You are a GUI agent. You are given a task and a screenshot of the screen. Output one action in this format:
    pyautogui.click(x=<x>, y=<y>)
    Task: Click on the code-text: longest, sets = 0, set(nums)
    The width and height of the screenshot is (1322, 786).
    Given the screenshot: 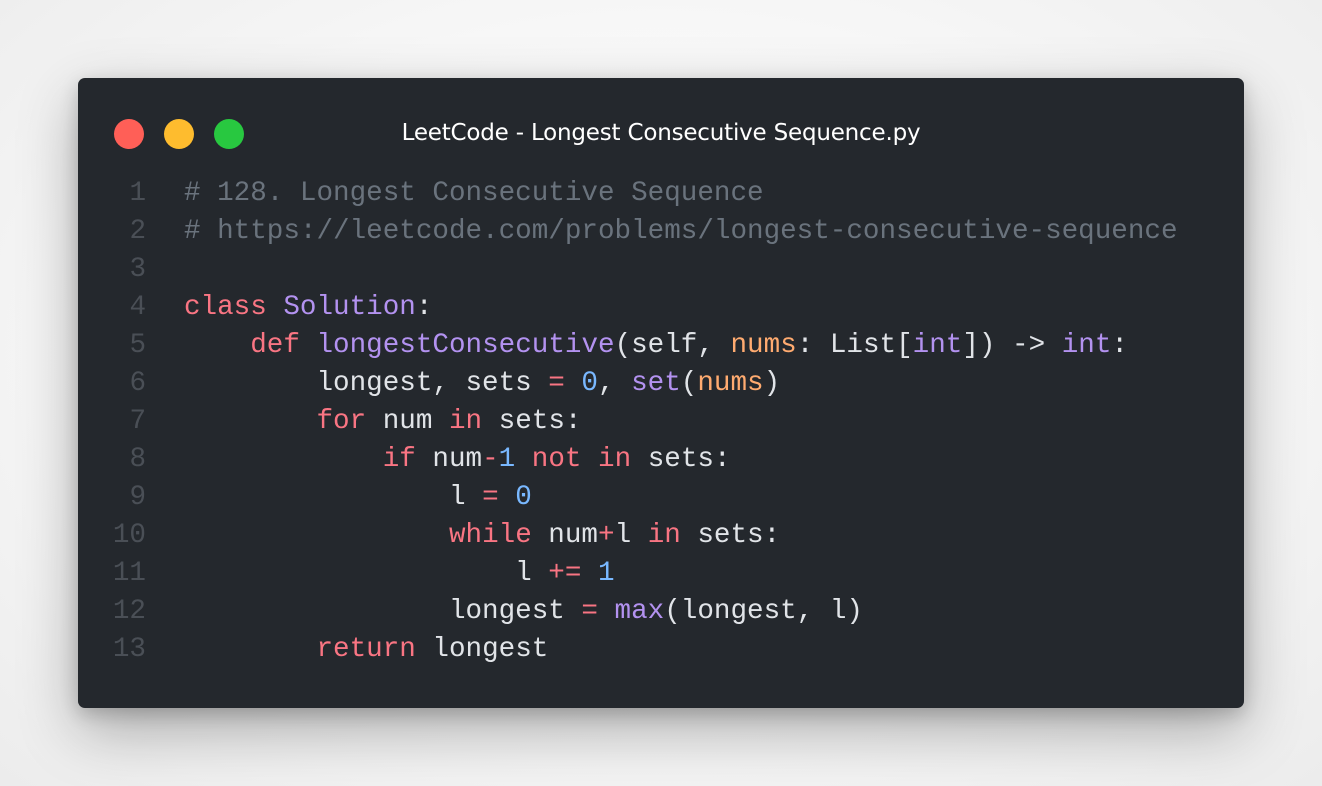 What is the action you would take?
    pyautogui.click(x=482, y=384)
    